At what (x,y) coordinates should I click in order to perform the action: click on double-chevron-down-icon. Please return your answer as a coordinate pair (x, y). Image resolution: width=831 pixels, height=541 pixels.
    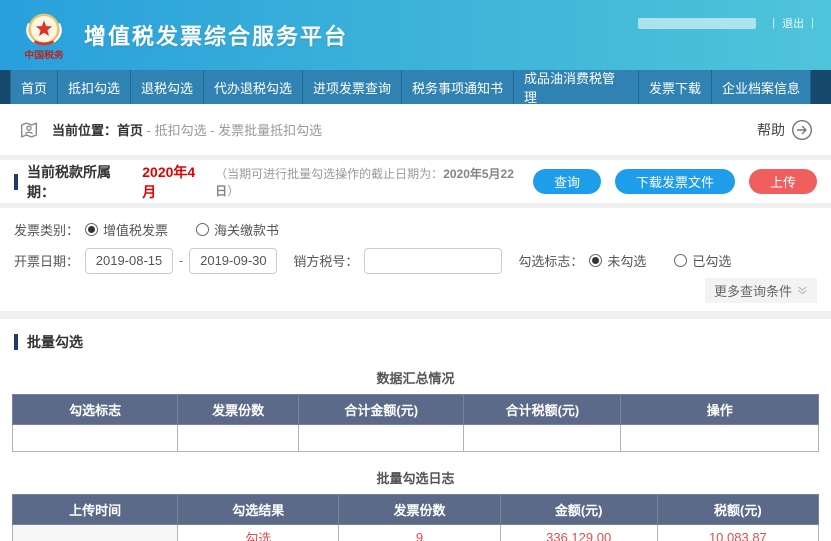
    Looking at the image, I should click on (802, 290).